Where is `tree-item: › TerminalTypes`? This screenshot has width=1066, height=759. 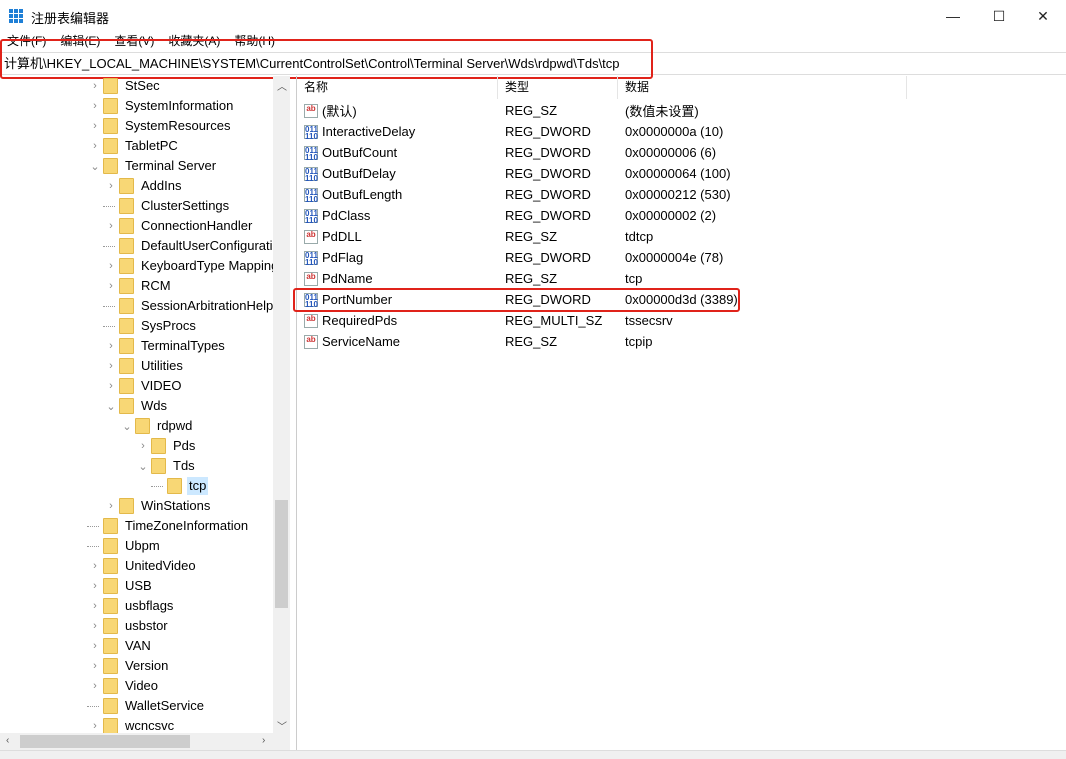
tree-item: › TerminalTypes is located at coordinates (165, 346).